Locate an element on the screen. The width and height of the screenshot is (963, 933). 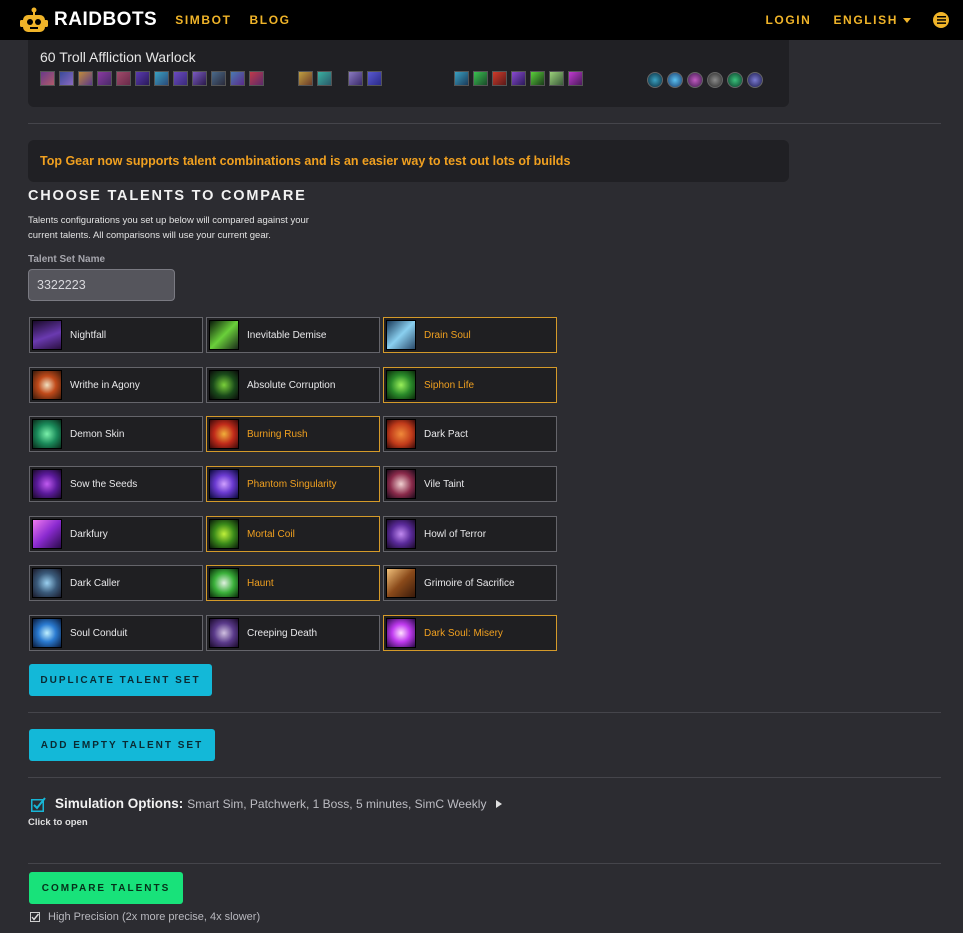
talent-name: Demon Skin is located at coordinates (97, 434).